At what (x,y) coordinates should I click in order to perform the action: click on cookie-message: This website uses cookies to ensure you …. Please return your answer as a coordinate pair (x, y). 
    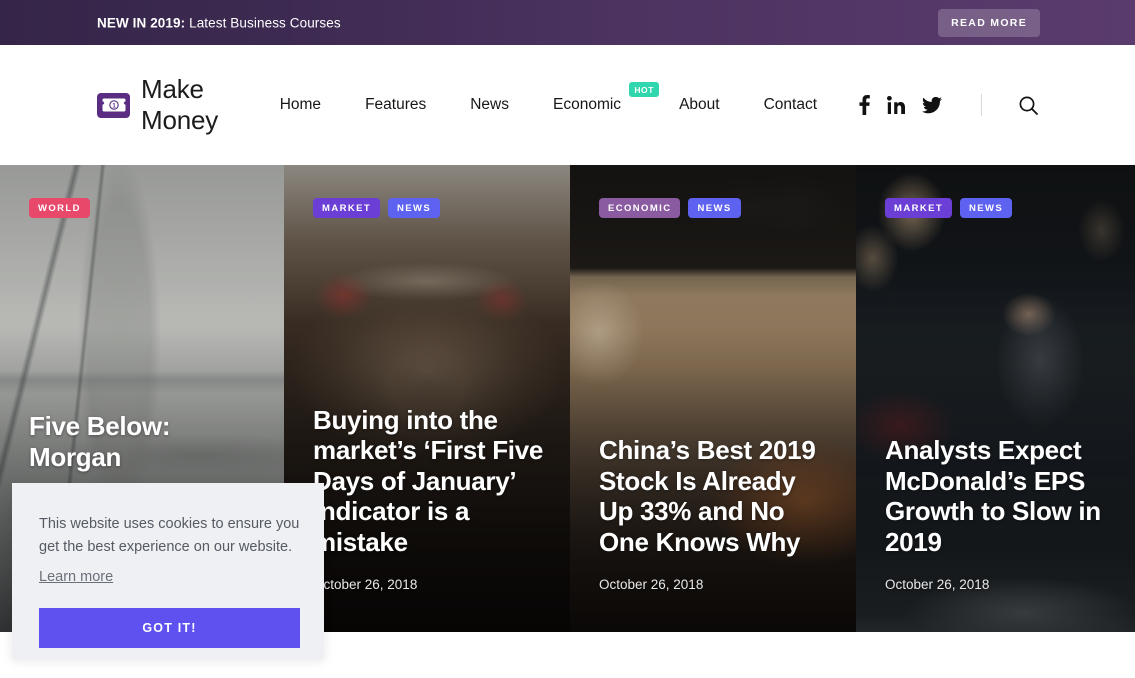
    Looking at the image, I should click on (169, 536).